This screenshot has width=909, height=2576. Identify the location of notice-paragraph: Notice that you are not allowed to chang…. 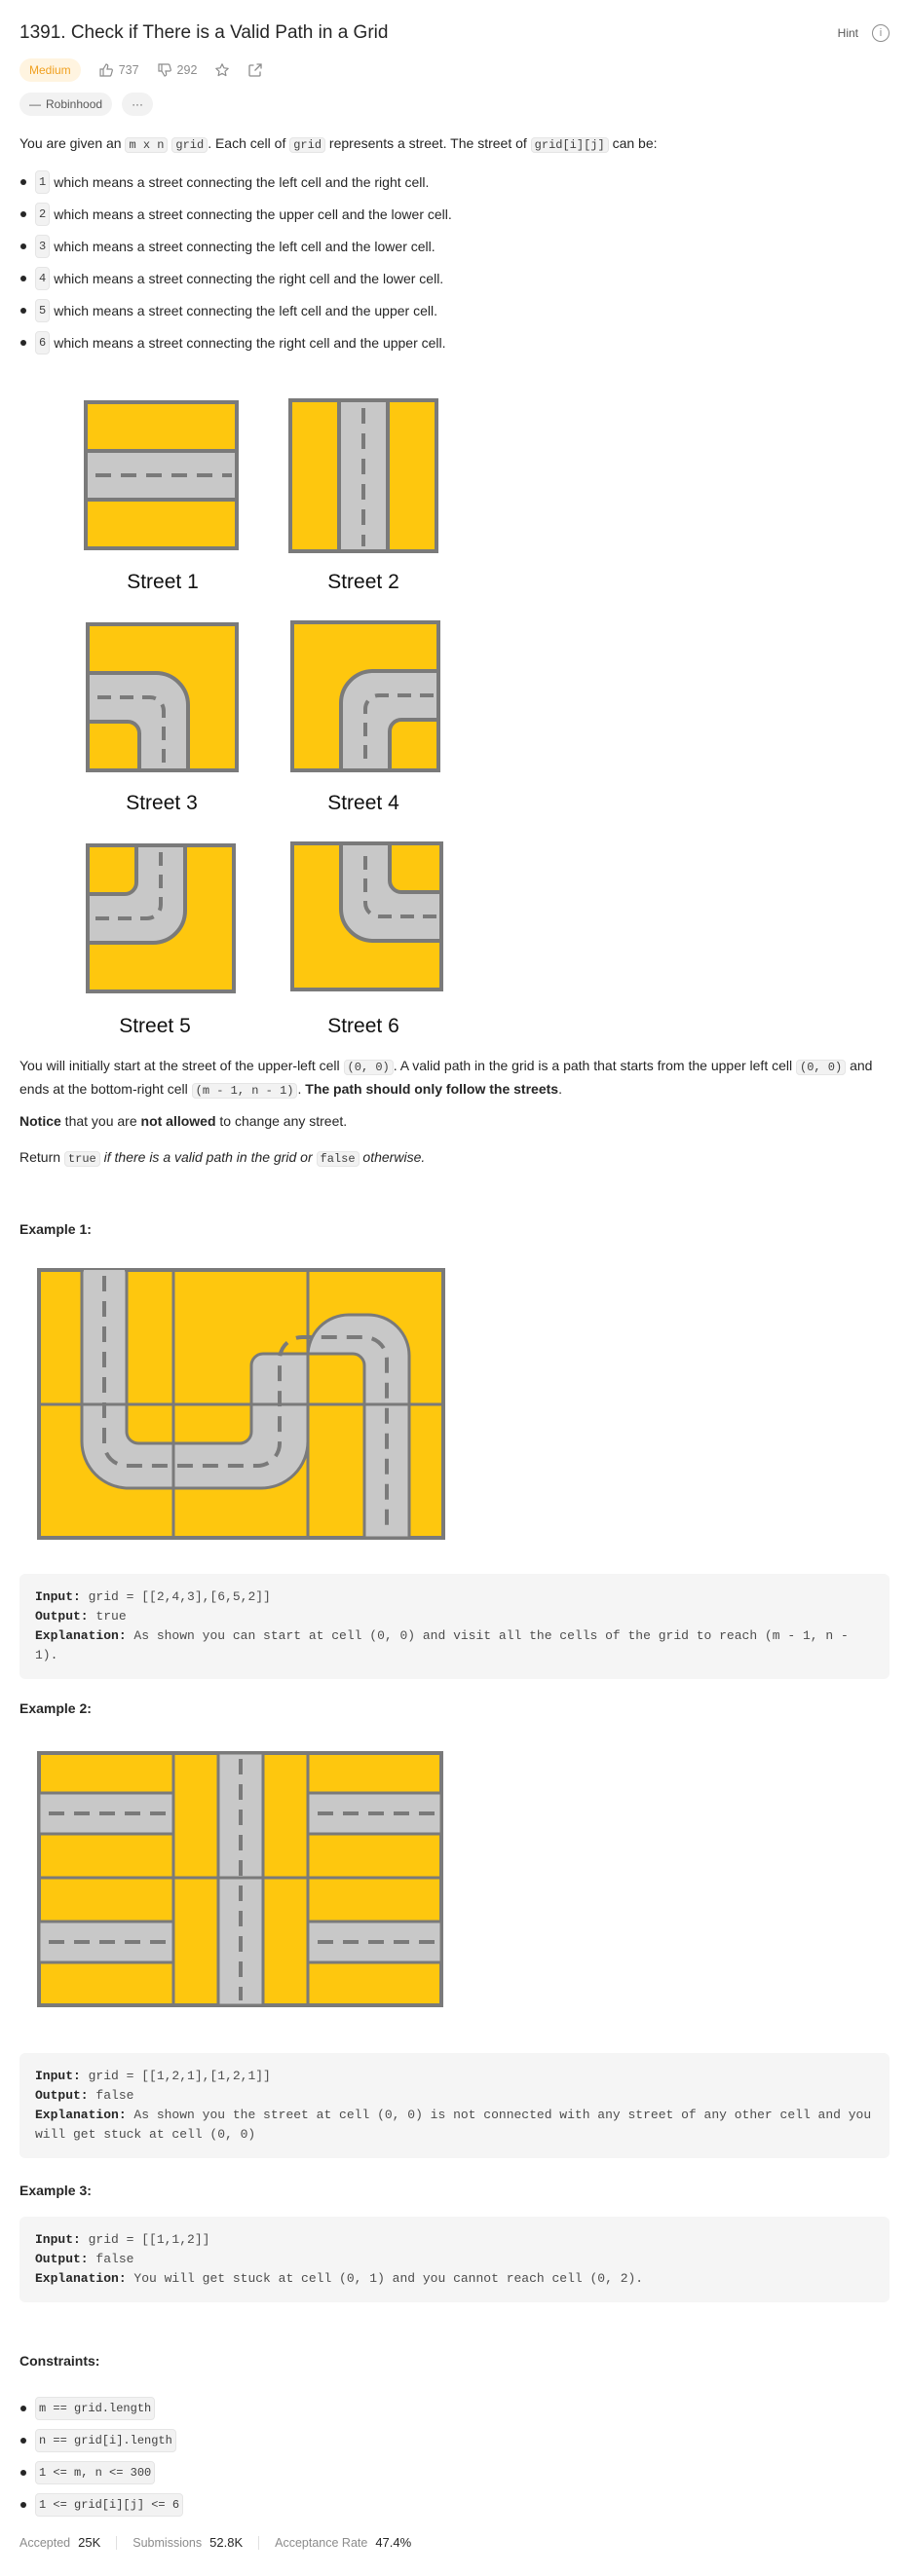
(455, 1121).